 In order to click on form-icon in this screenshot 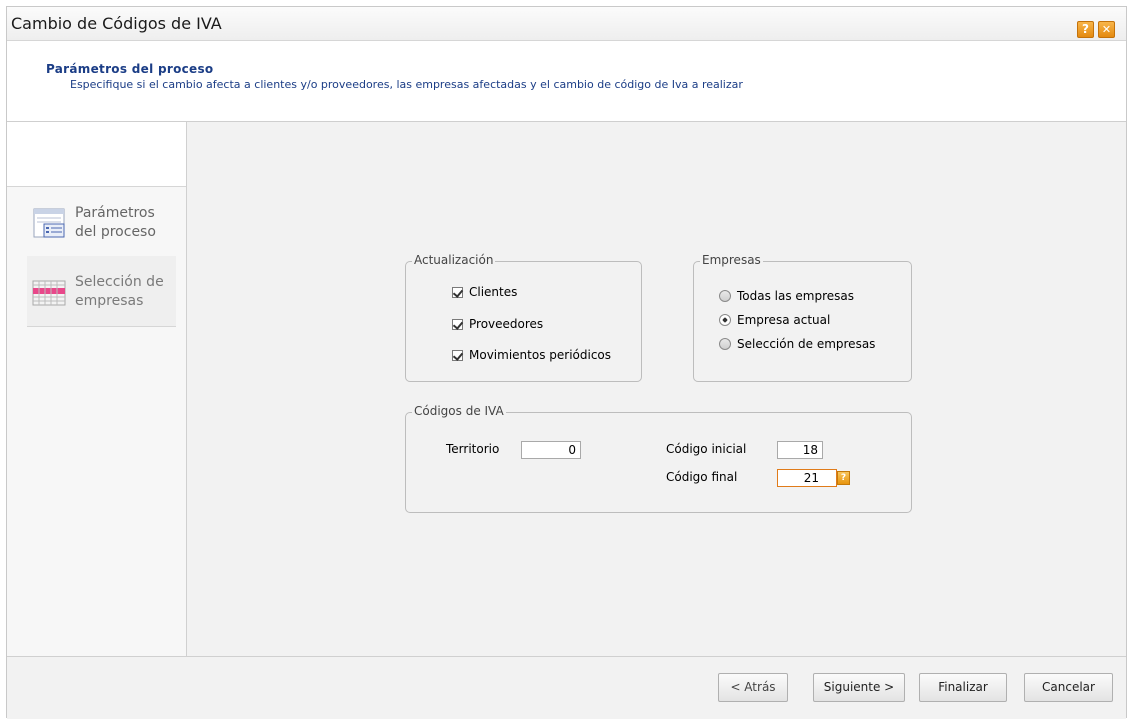, I will do `click(49, 223)`.